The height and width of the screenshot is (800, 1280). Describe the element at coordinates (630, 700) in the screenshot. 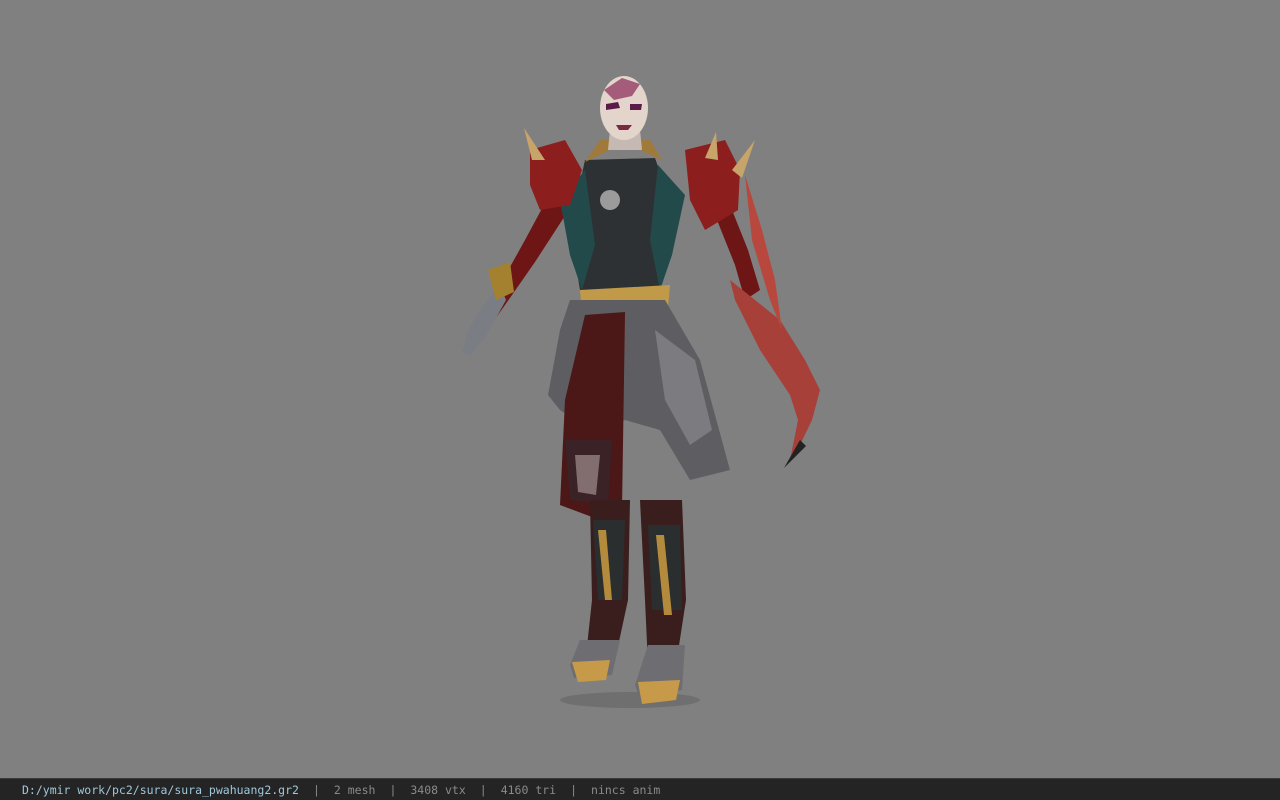

I see `model-shadow` at that location.